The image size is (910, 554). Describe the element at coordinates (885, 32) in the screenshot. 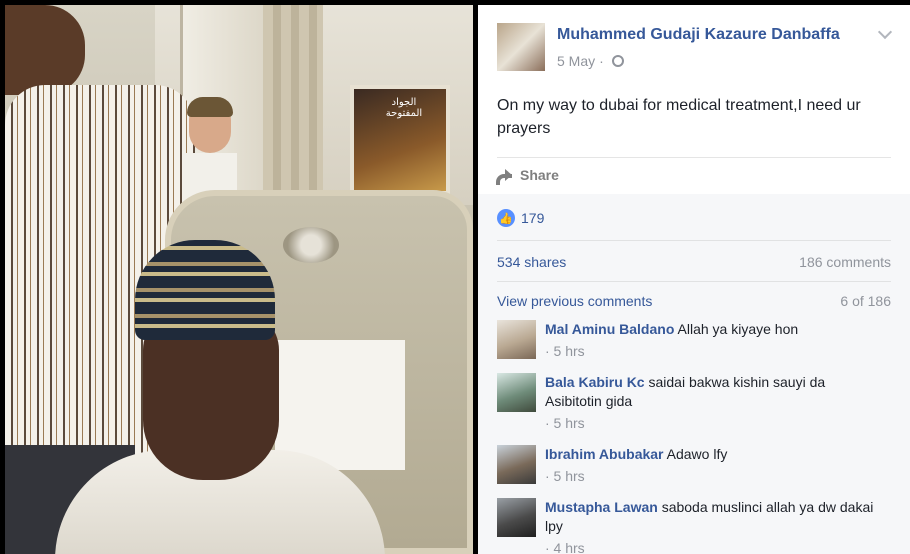

I see `chevron-down-icon` at that location.